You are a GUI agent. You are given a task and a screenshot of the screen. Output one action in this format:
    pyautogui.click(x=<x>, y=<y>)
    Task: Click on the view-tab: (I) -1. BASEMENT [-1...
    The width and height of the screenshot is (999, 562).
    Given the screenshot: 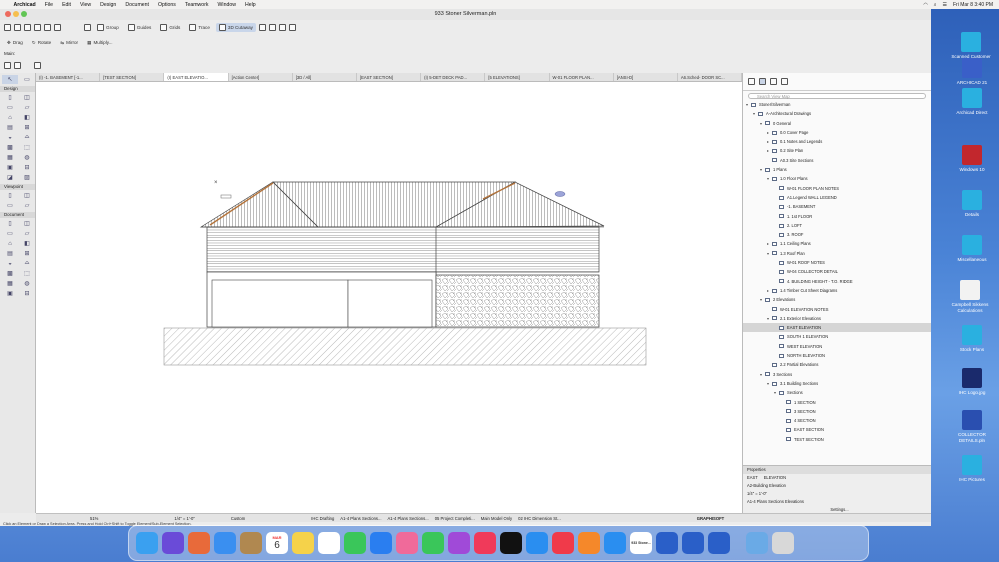 What is the action you would take?
    pyautogui.click(x=68, y=77)
    